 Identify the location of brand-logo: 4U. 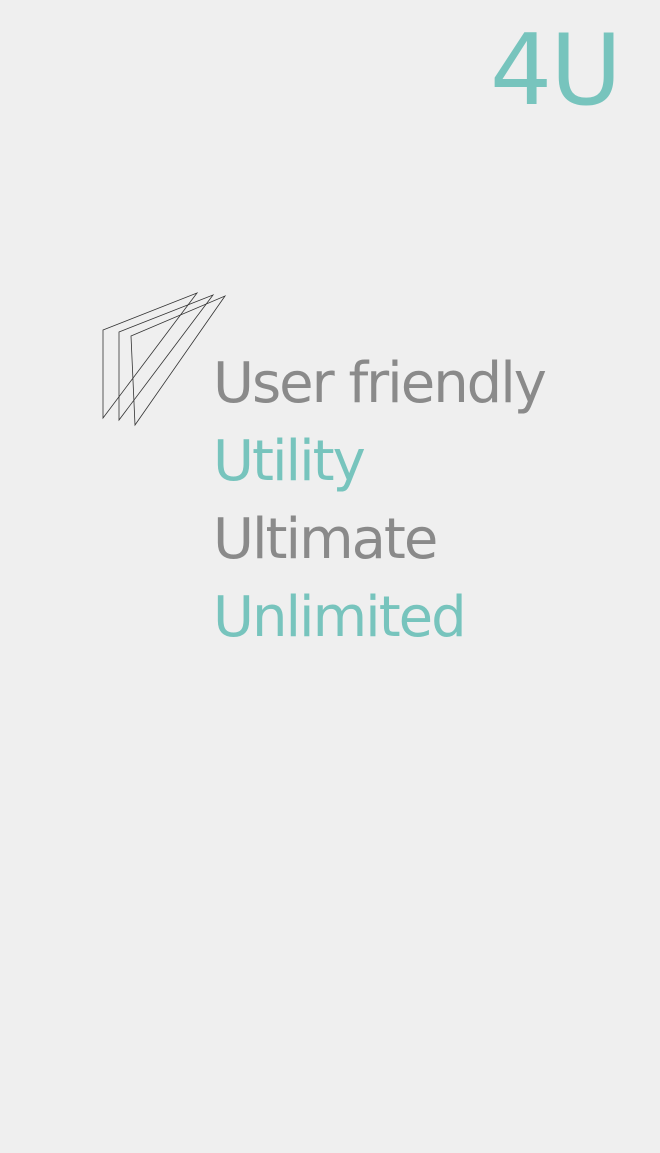
(555, 71).